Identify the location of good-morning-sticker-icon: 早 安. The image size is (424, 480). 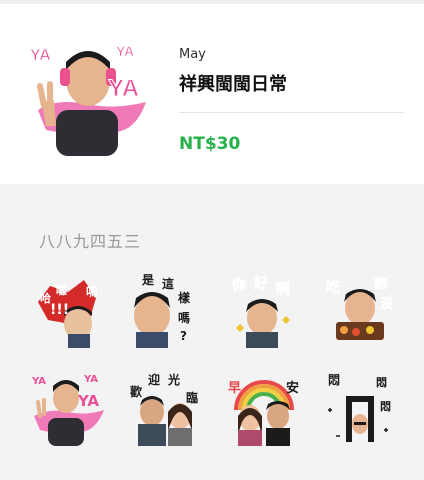
(263, 413).